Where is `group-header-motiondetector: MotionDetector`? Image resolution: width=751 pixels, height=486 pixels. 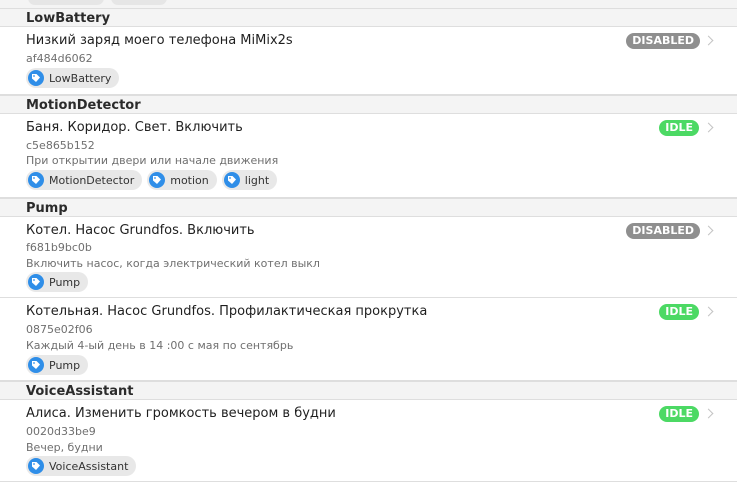
group-header-motiondetector: MotionDetector is located at coordinates (368, 104).